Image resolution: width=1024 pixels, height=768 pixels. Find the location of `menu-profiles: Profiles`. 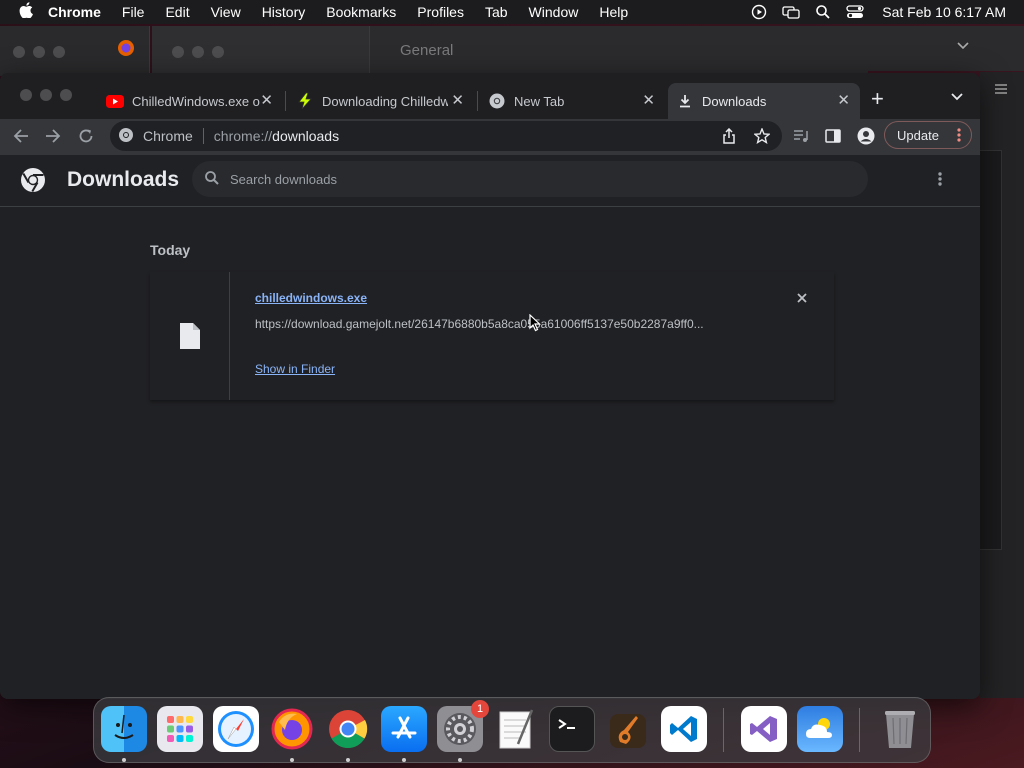

menu-profiles: Profiles is located at coordinates (440, 12).